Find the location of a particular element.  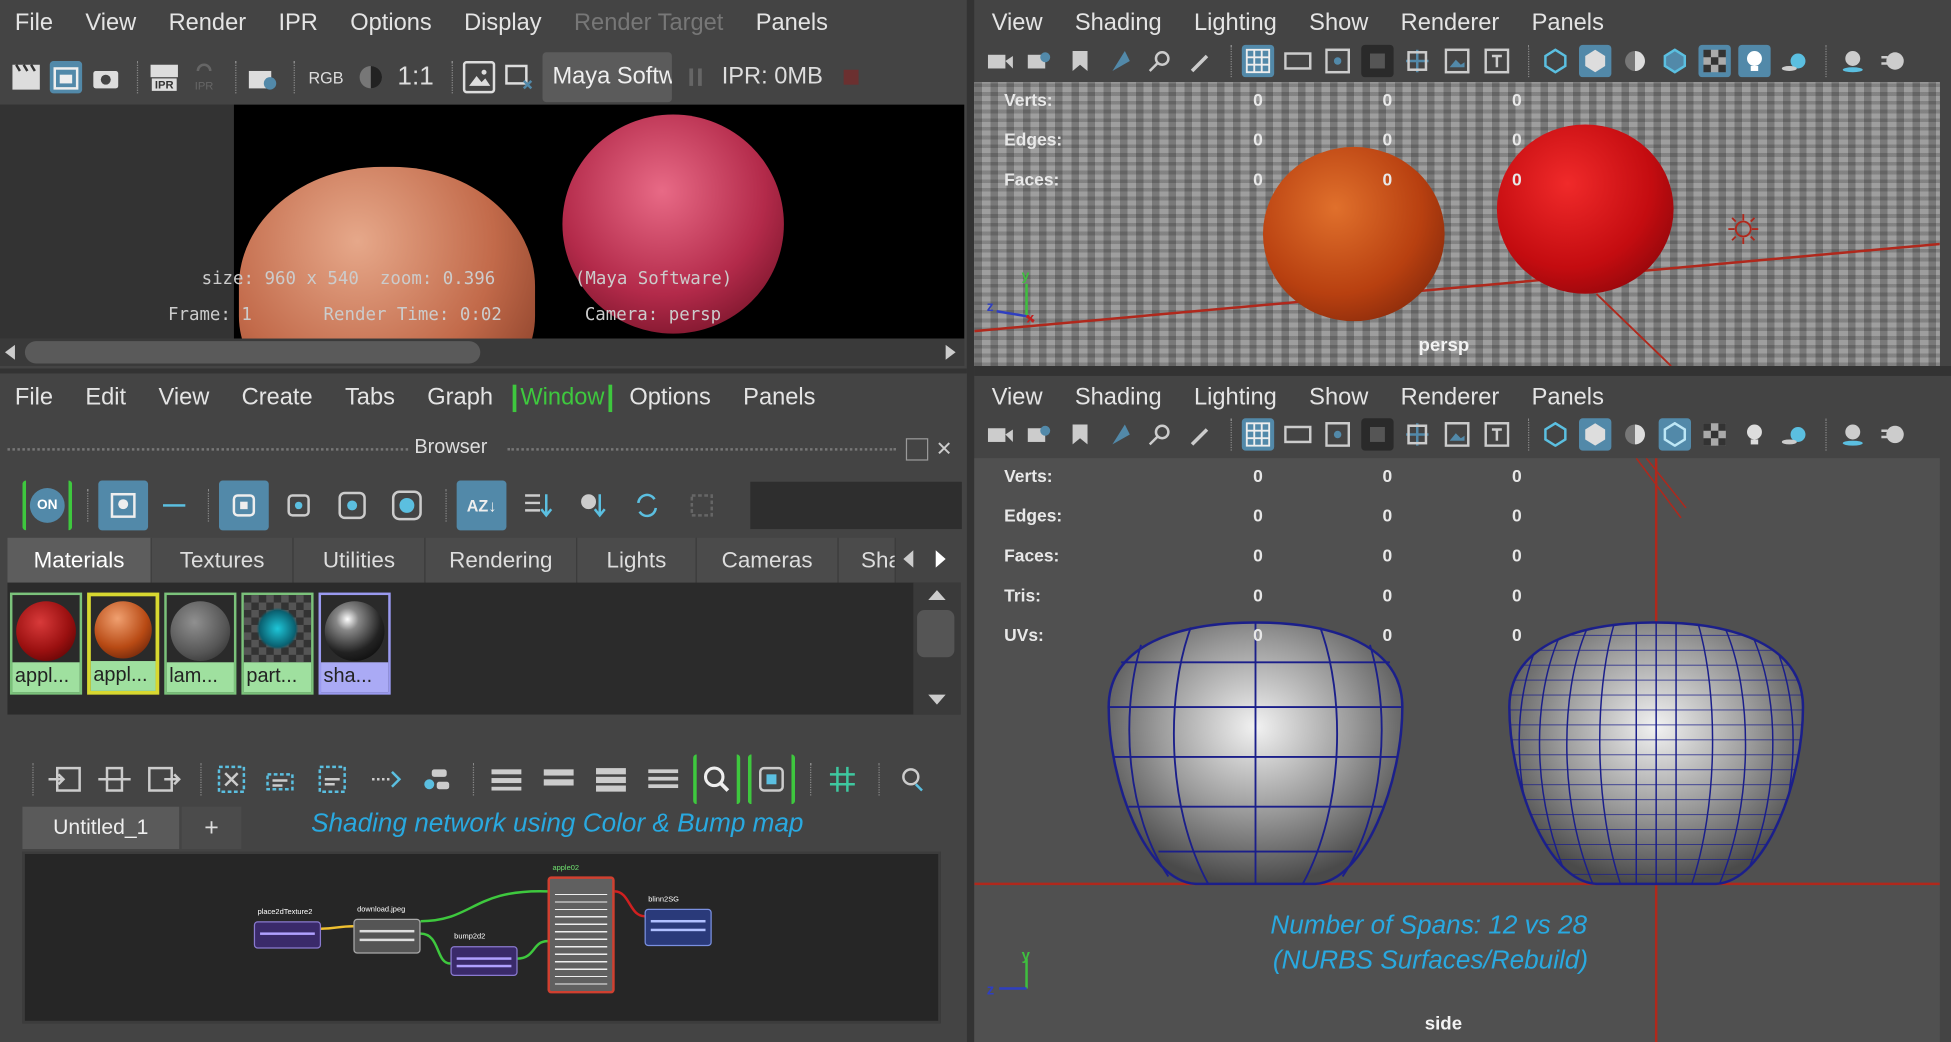

tab-scroll-left-icon is located at coordinates (908, 559).